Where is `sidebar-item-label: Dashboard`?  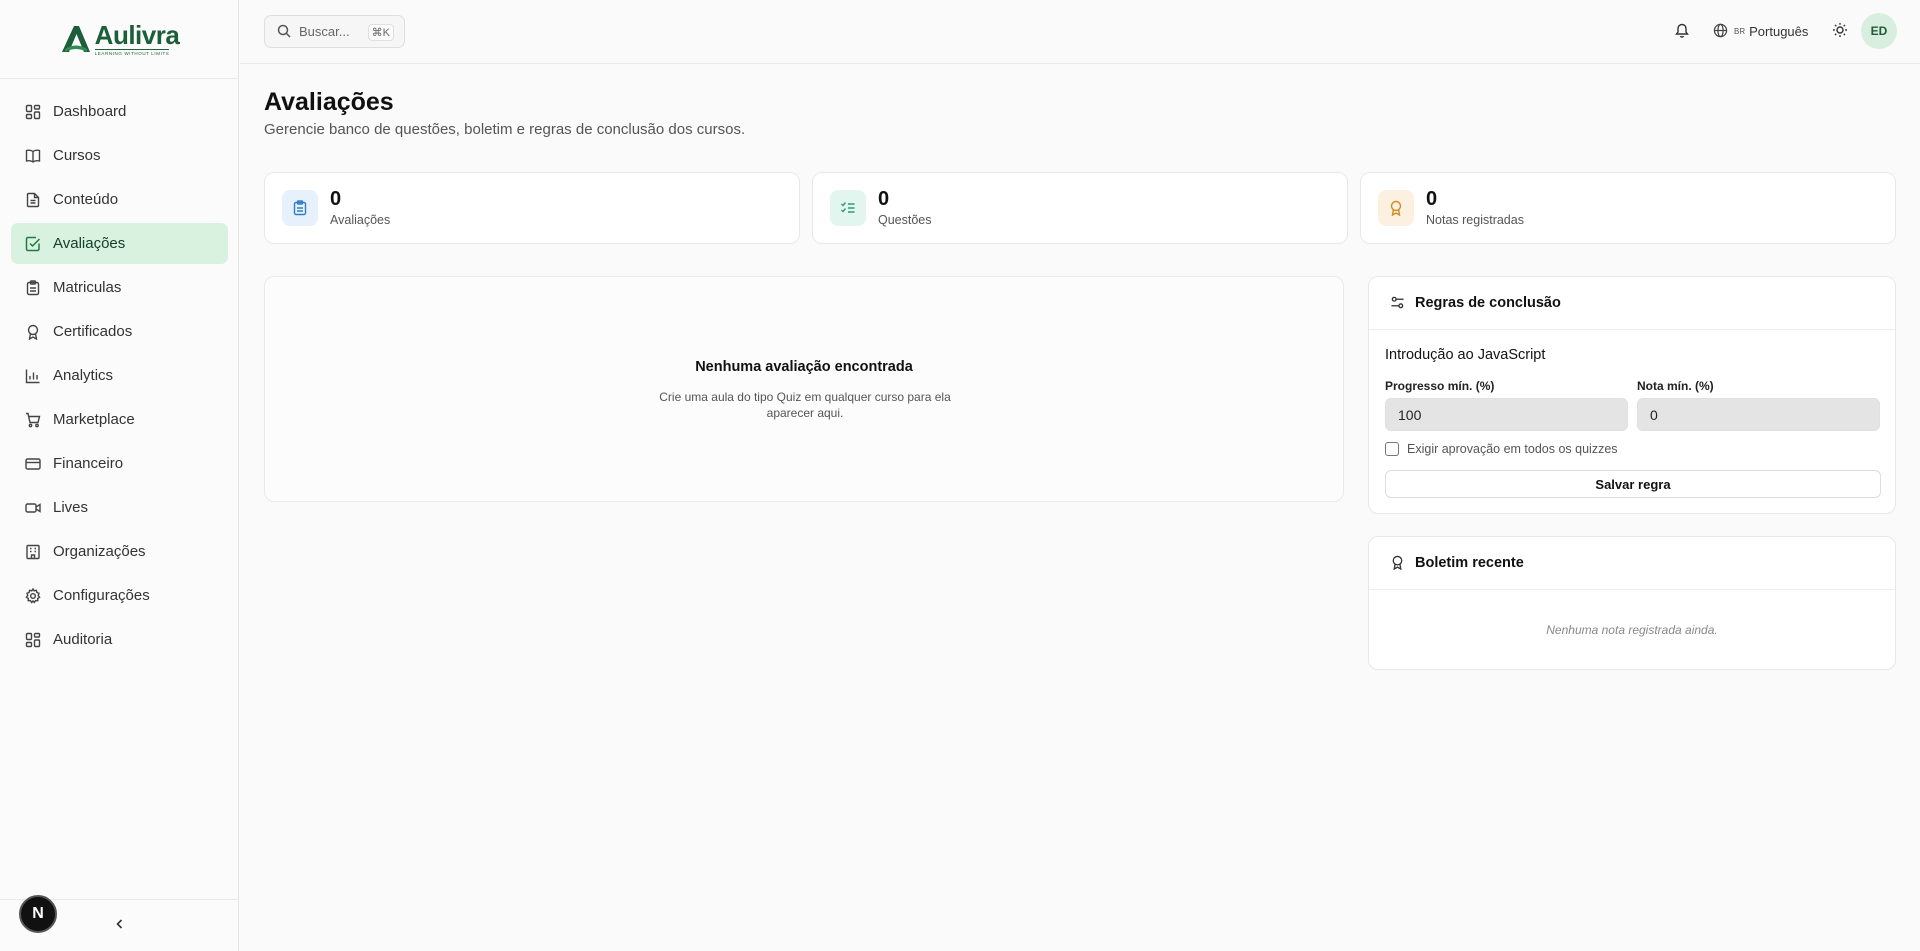
sidebar-item-label: Dashboard is located at coordinates (90, 111).